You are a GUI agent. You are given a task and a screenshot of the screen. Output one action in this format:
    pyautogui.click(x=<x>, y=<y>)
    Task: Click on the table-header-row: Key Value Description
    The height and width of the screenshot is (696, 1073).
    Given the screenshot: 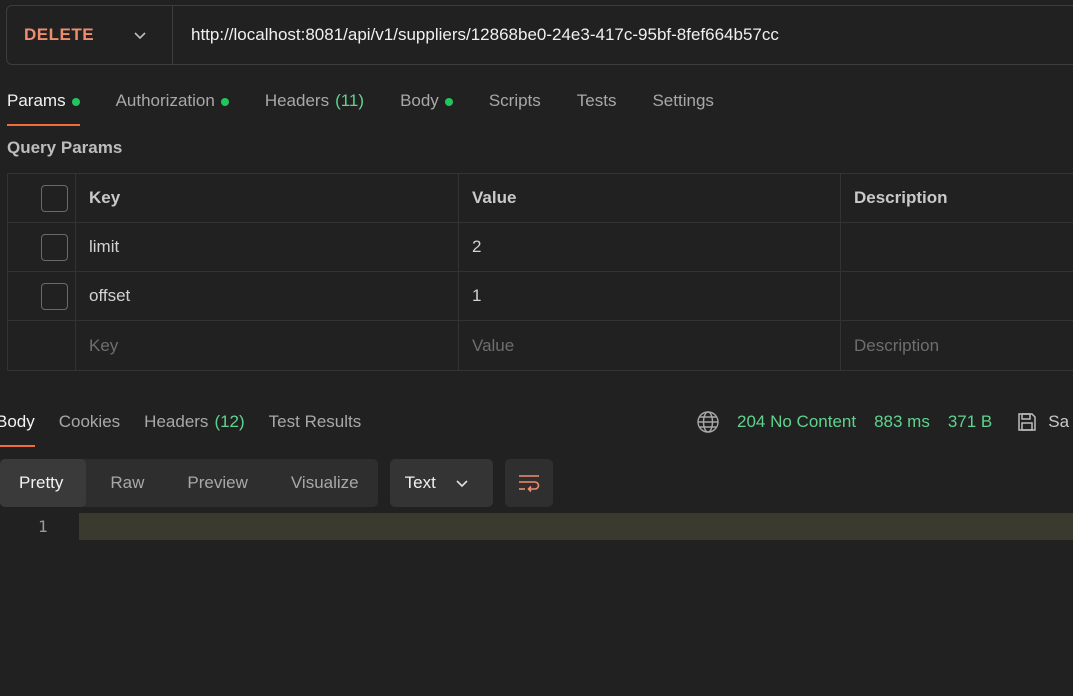 What is the action you would take?
    pyautogui.click(x=540, y=198)
    